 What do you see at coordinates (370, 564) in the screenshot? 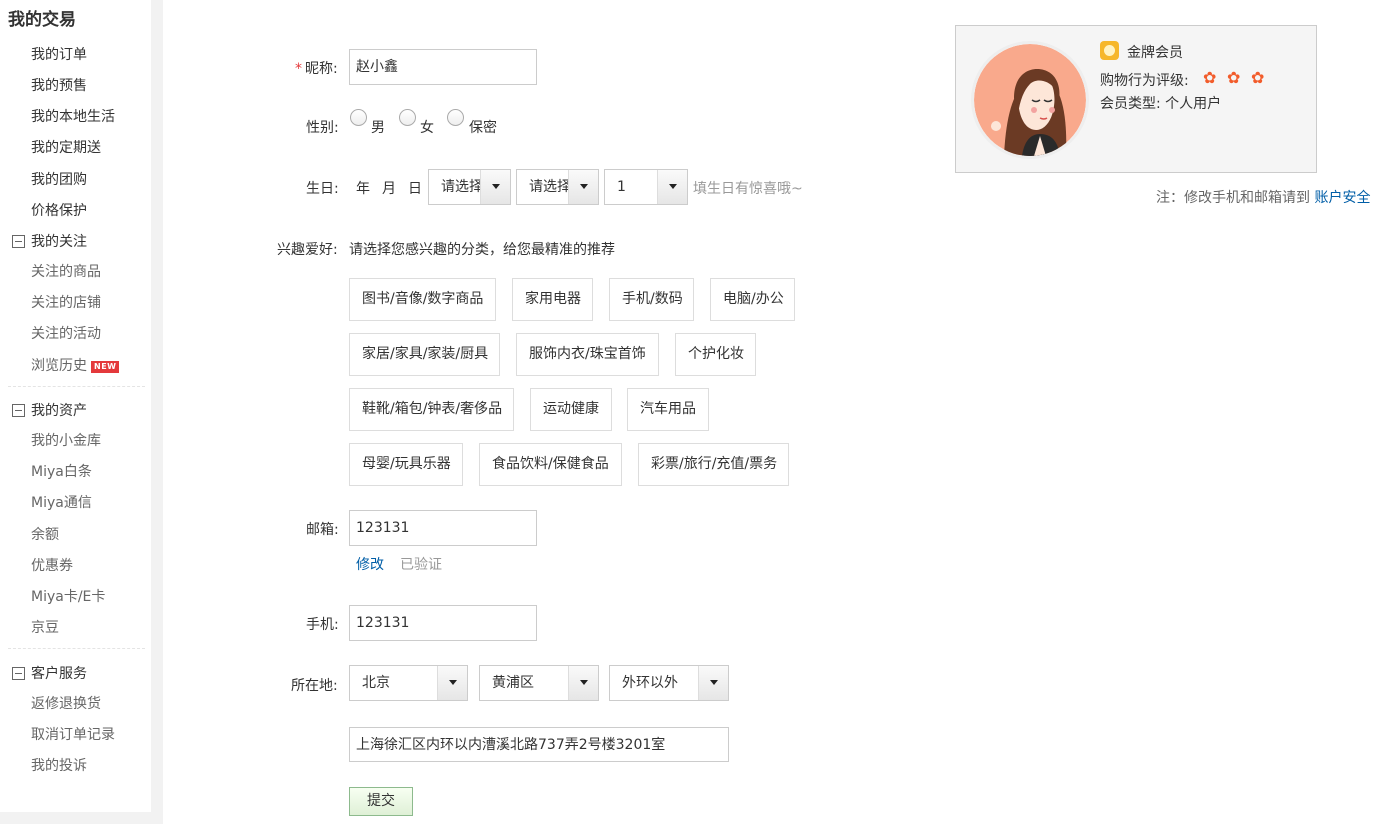
I see `email-modify-link: 修改` at bounding box center [370, 564].